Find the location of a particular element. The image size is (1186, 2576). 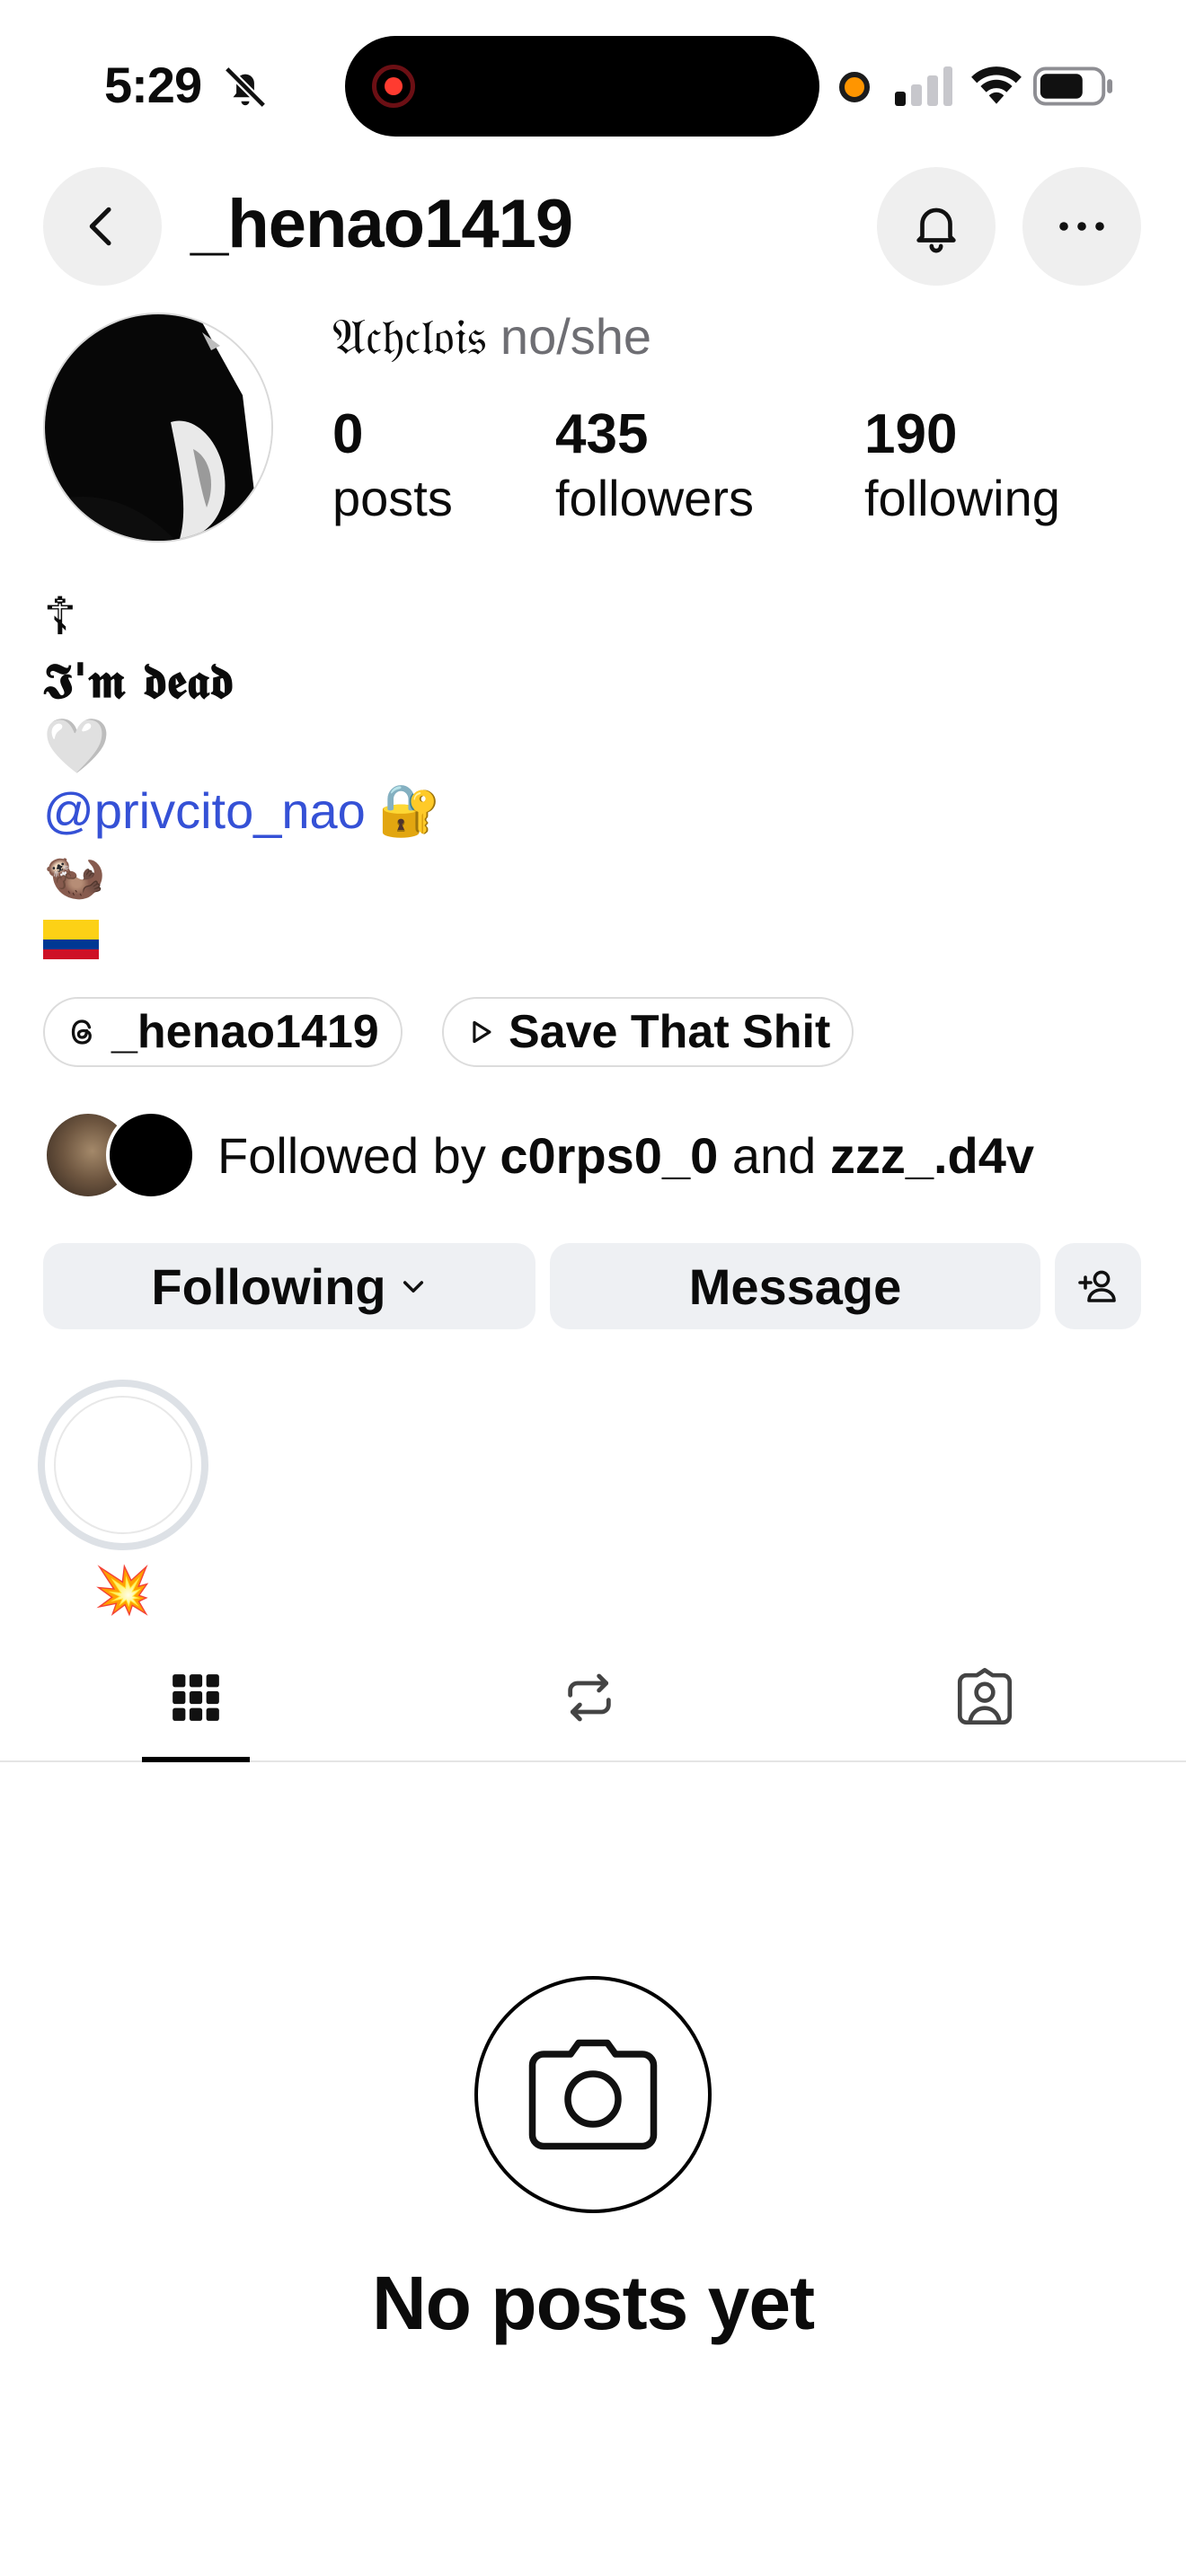

chevron-left-icon is located at coordinates (100, 226).